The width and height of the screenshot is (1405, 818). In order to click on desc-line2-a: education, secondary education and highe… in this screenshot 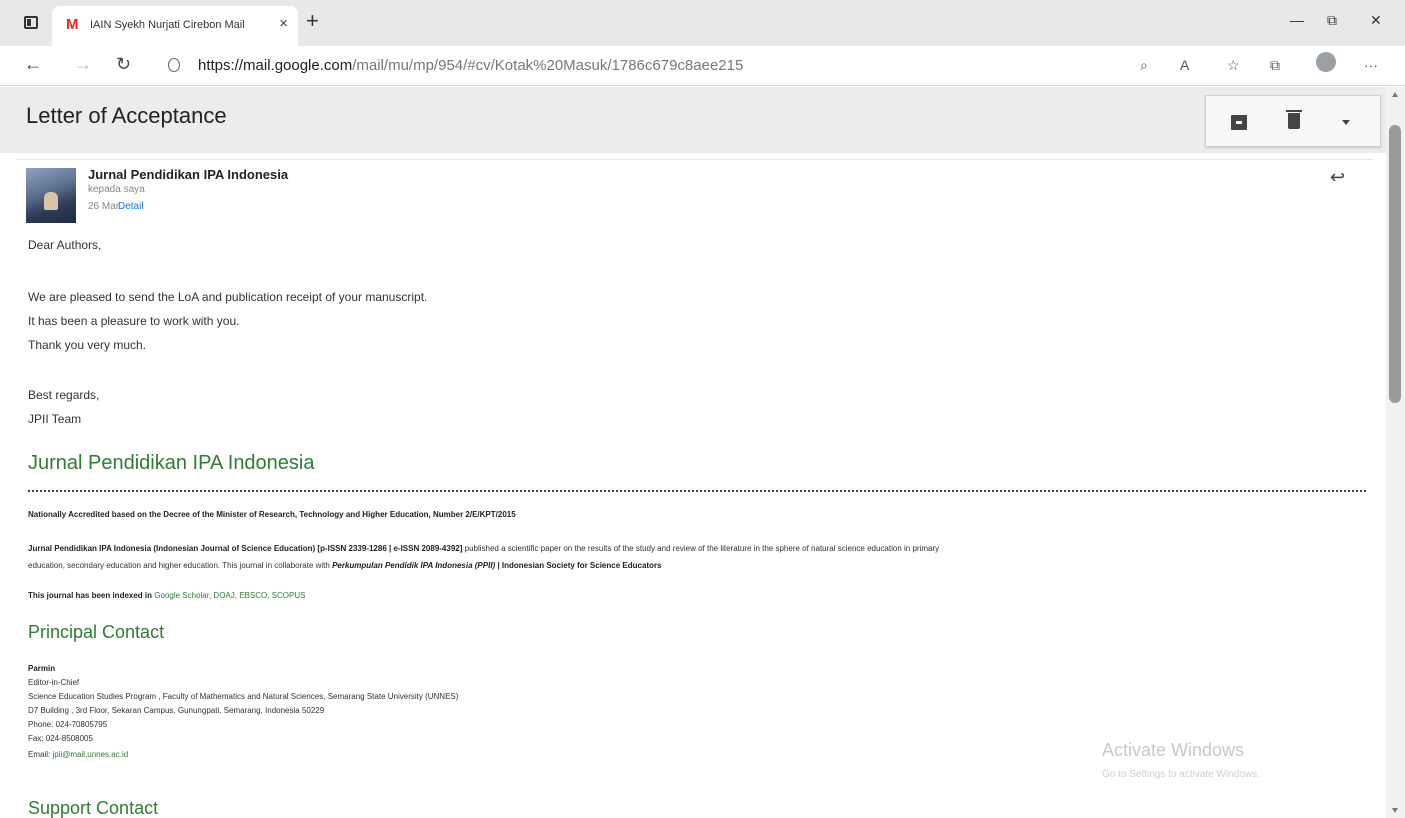, I will do `click(179, 565)`.